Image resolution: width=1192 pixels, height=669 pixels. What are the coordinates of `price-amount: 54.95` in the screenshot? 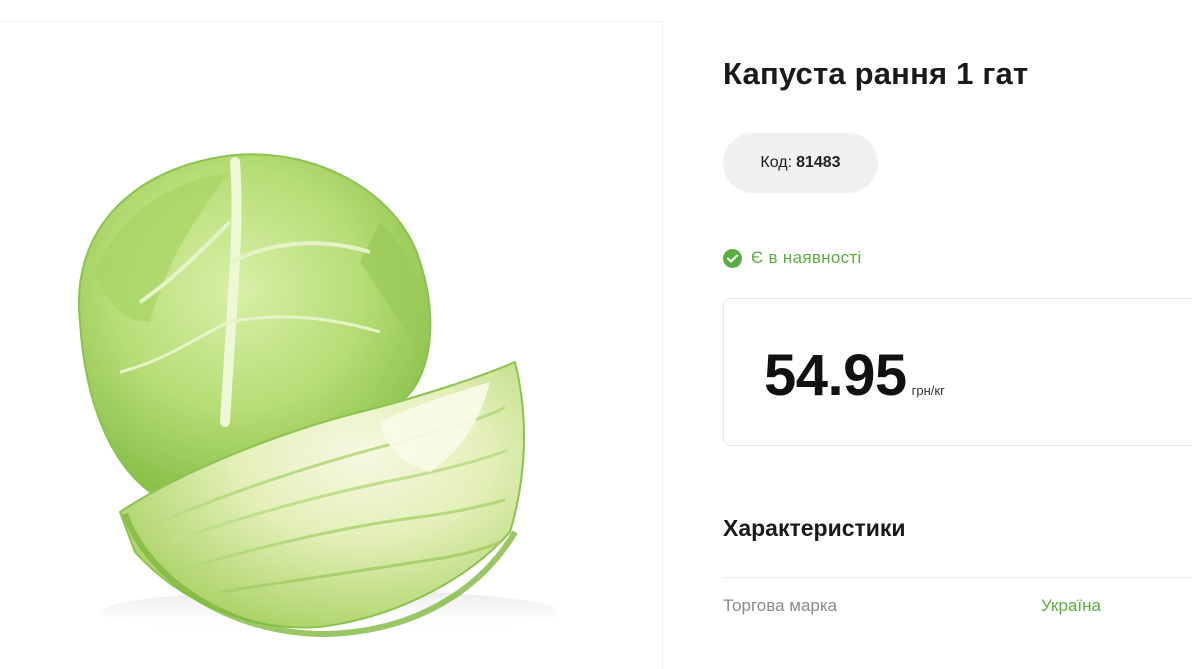 It's located at (835, 375).